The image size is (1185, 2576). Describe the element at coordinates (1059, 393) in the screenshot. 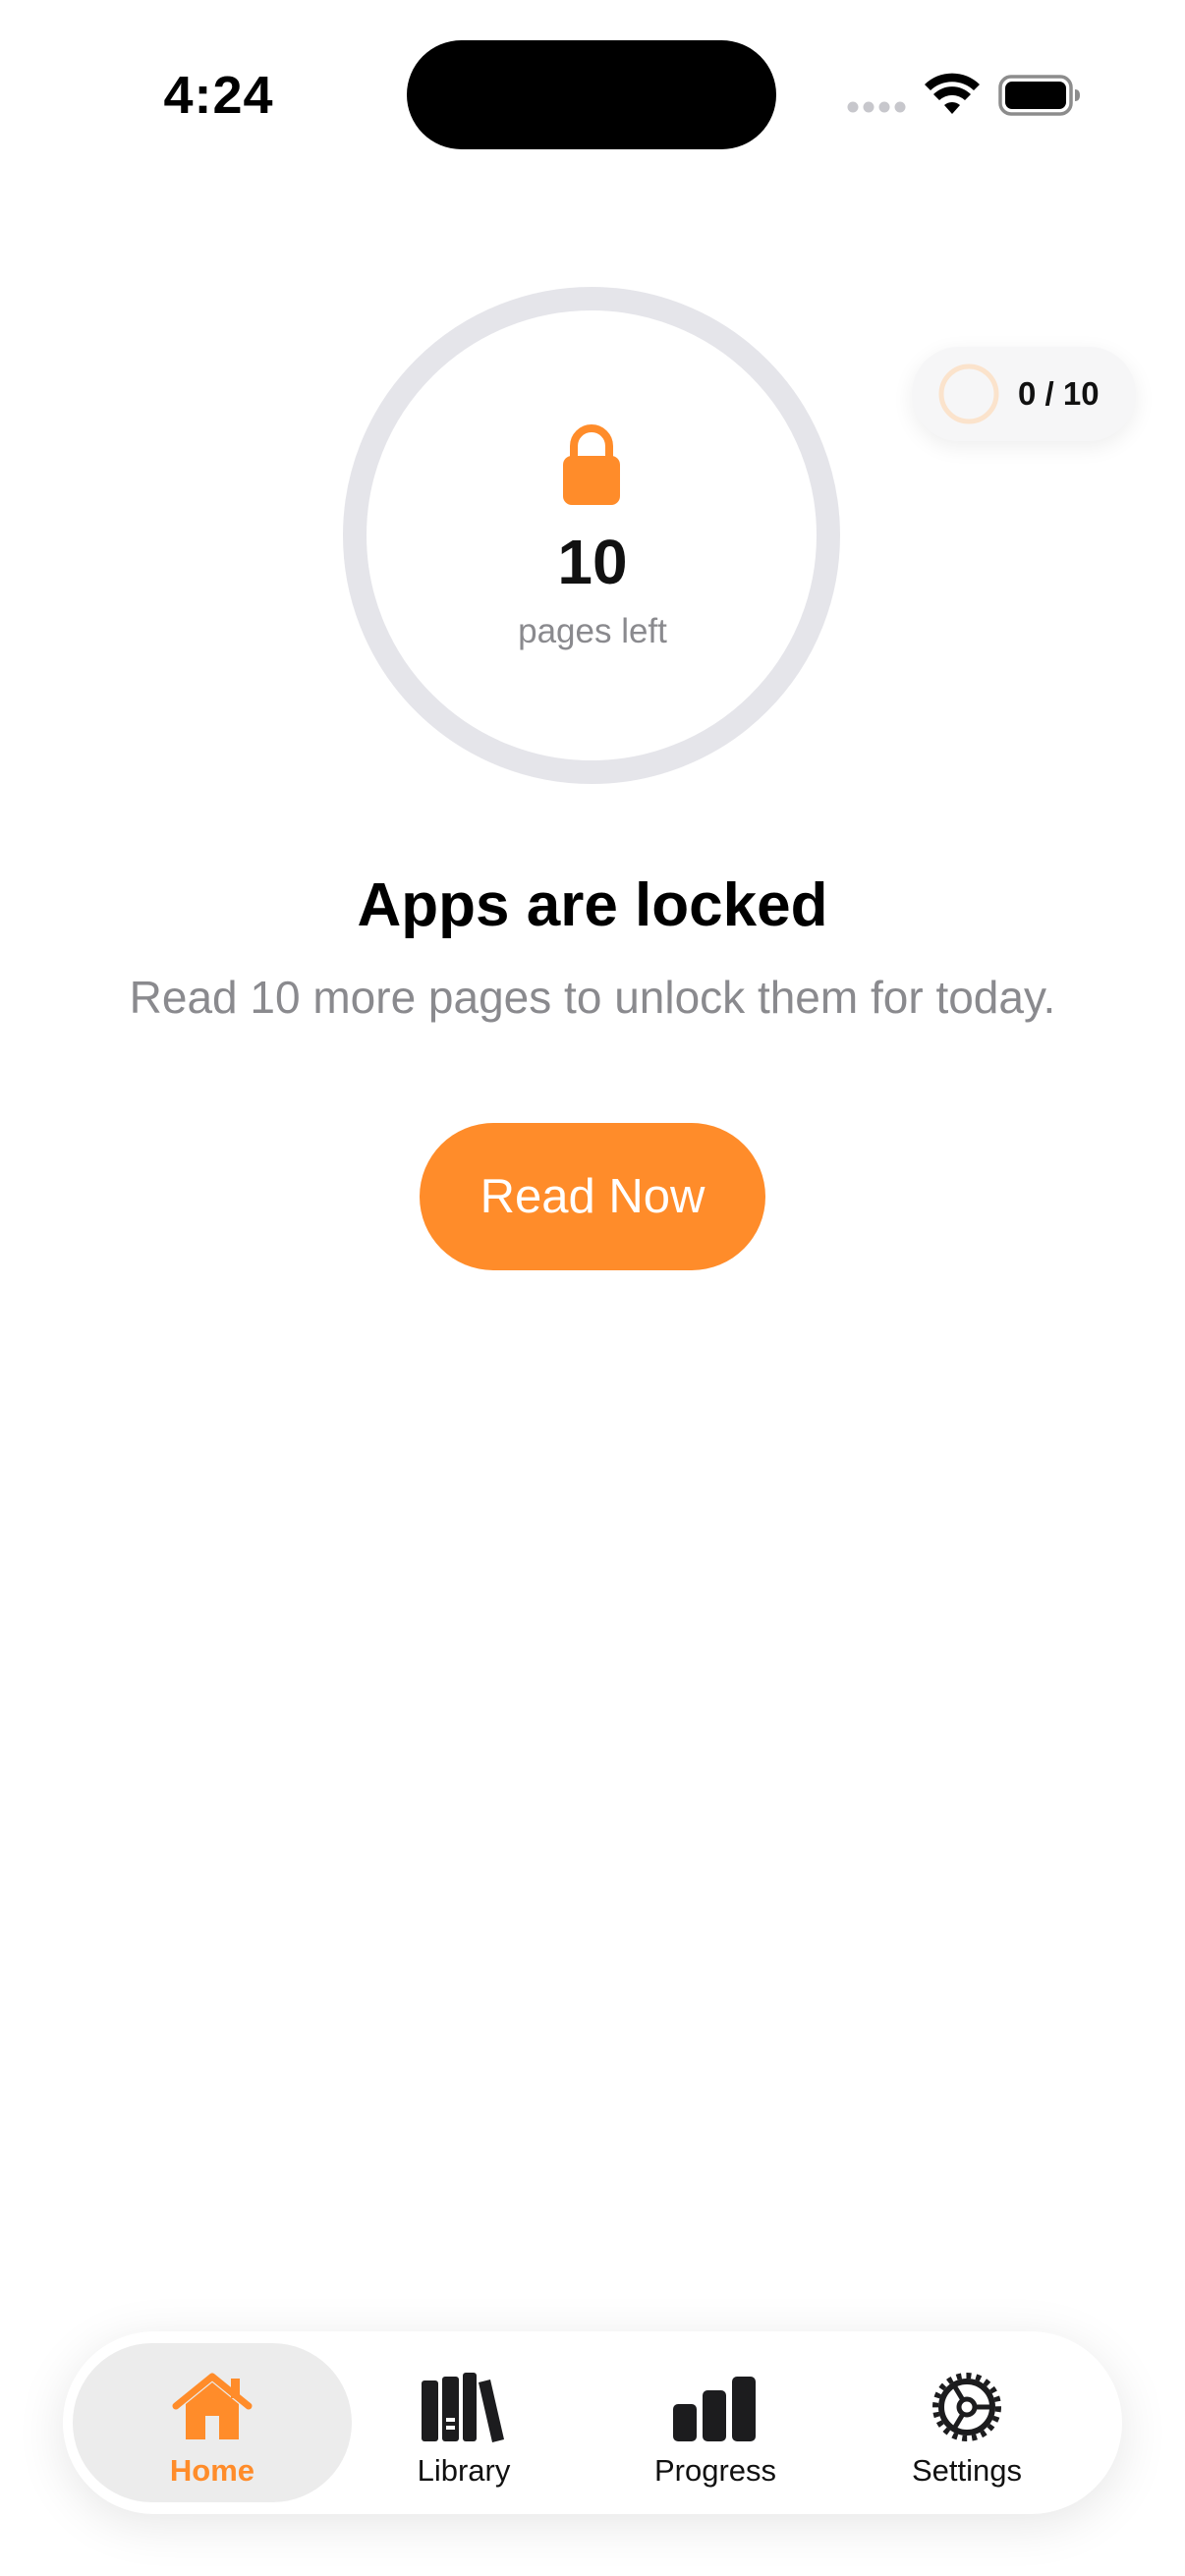

I see `progress-count: 0 / 10` at that location.